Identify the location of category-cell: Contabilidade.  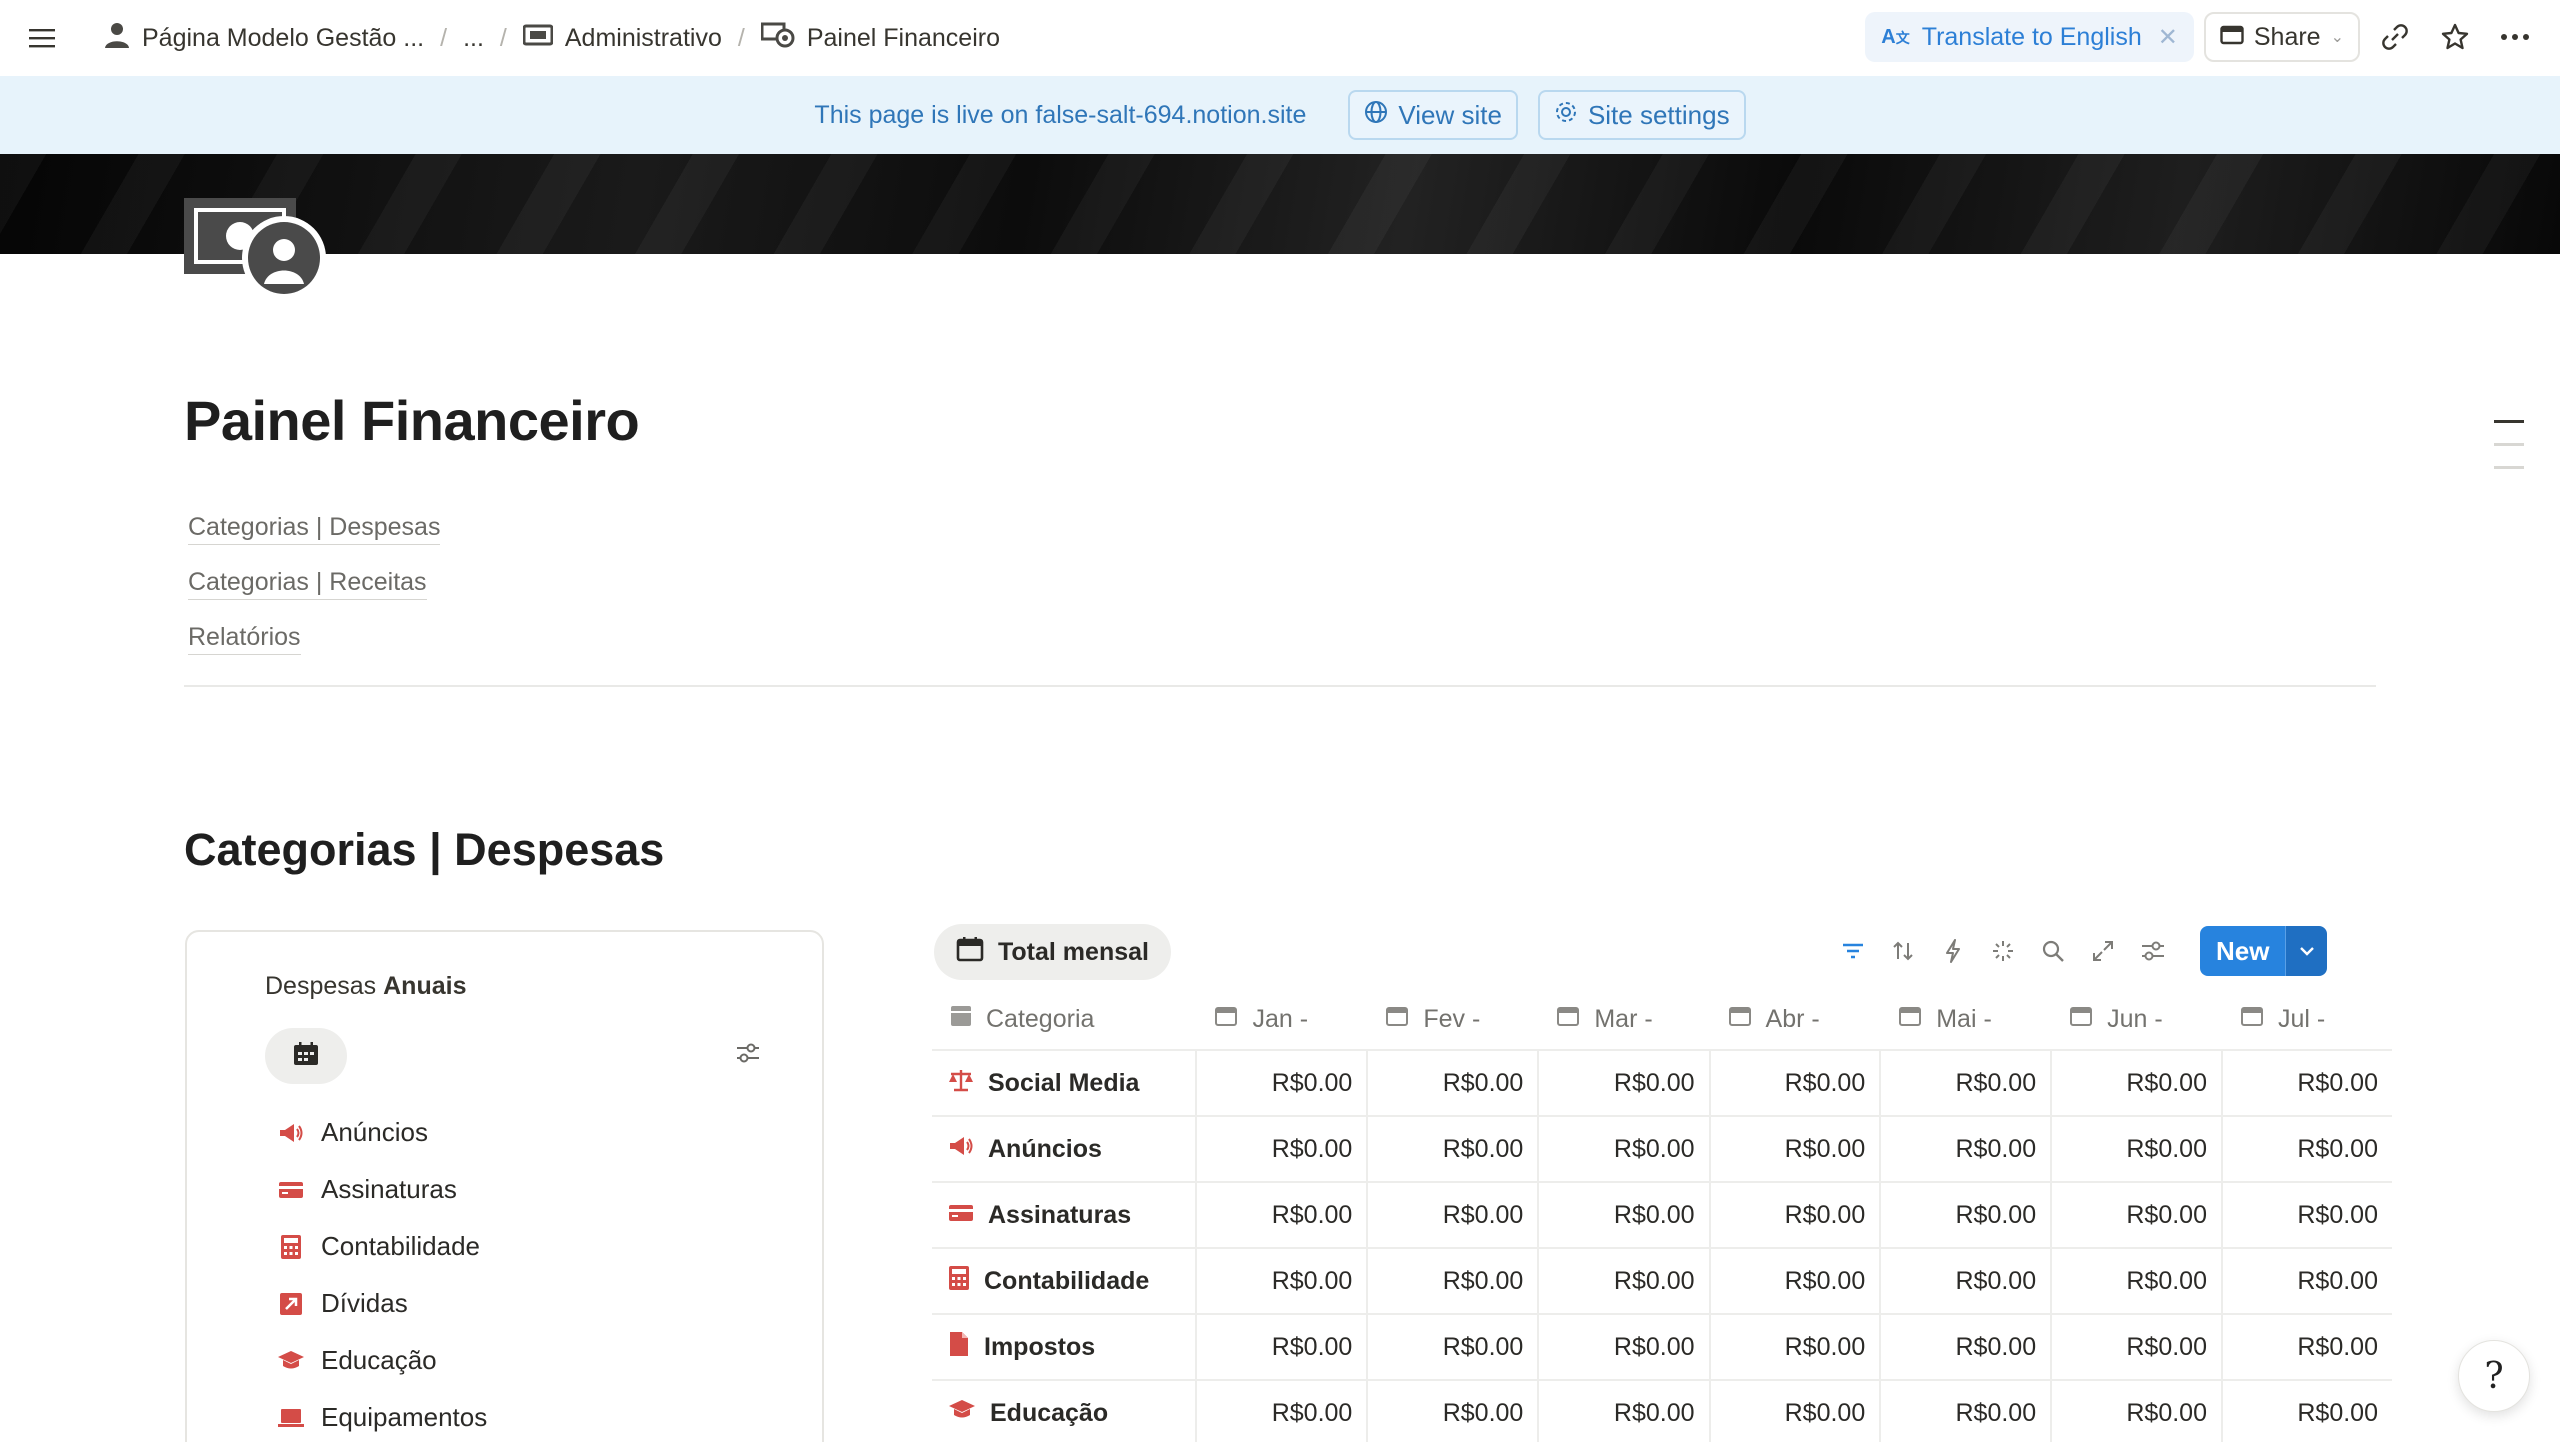
(1064, 1281).